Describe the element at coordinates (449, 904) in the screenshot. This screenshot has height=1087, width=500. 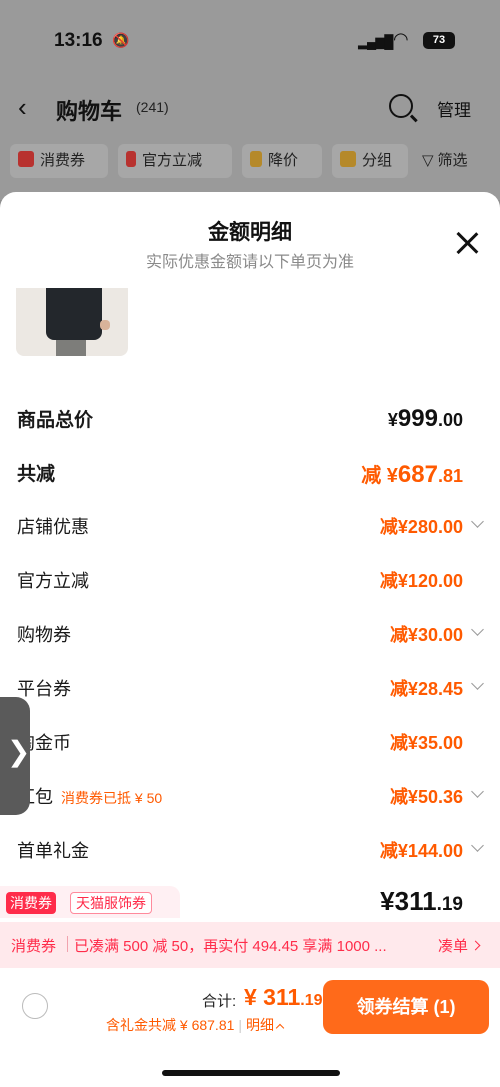
I see `final-price-dec: .19` at that location.